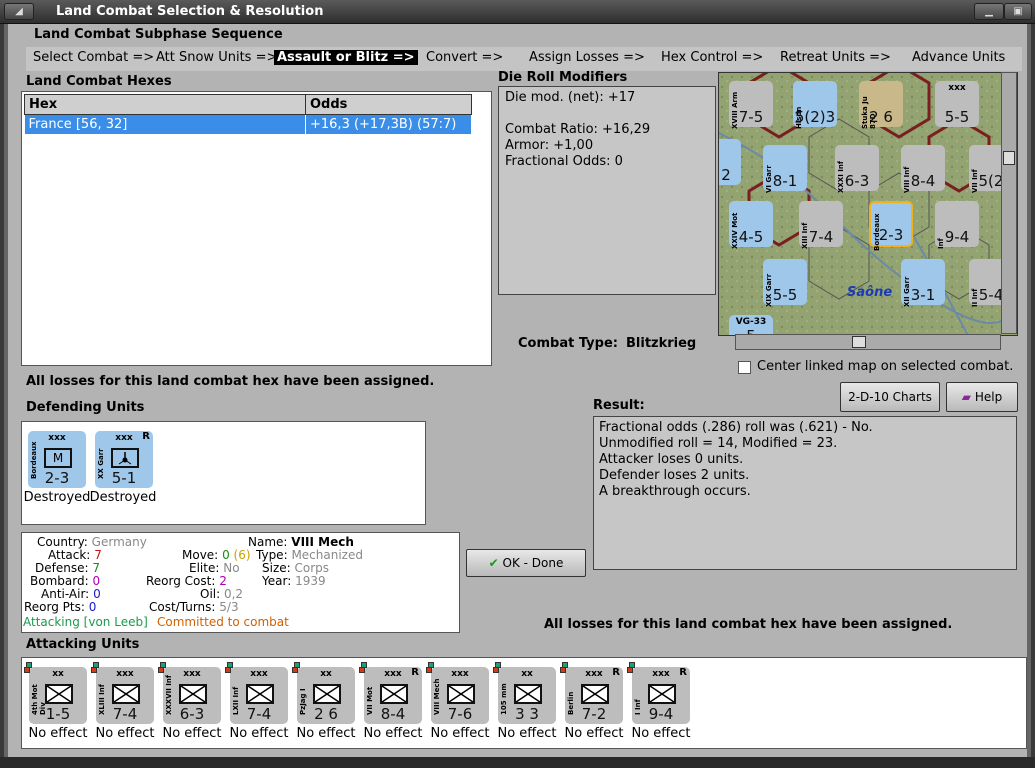 The height and width of the screenshot is (768, 1035). I want to click on modifier-line: Combat Ratio: +16,29, so click(578, 129).